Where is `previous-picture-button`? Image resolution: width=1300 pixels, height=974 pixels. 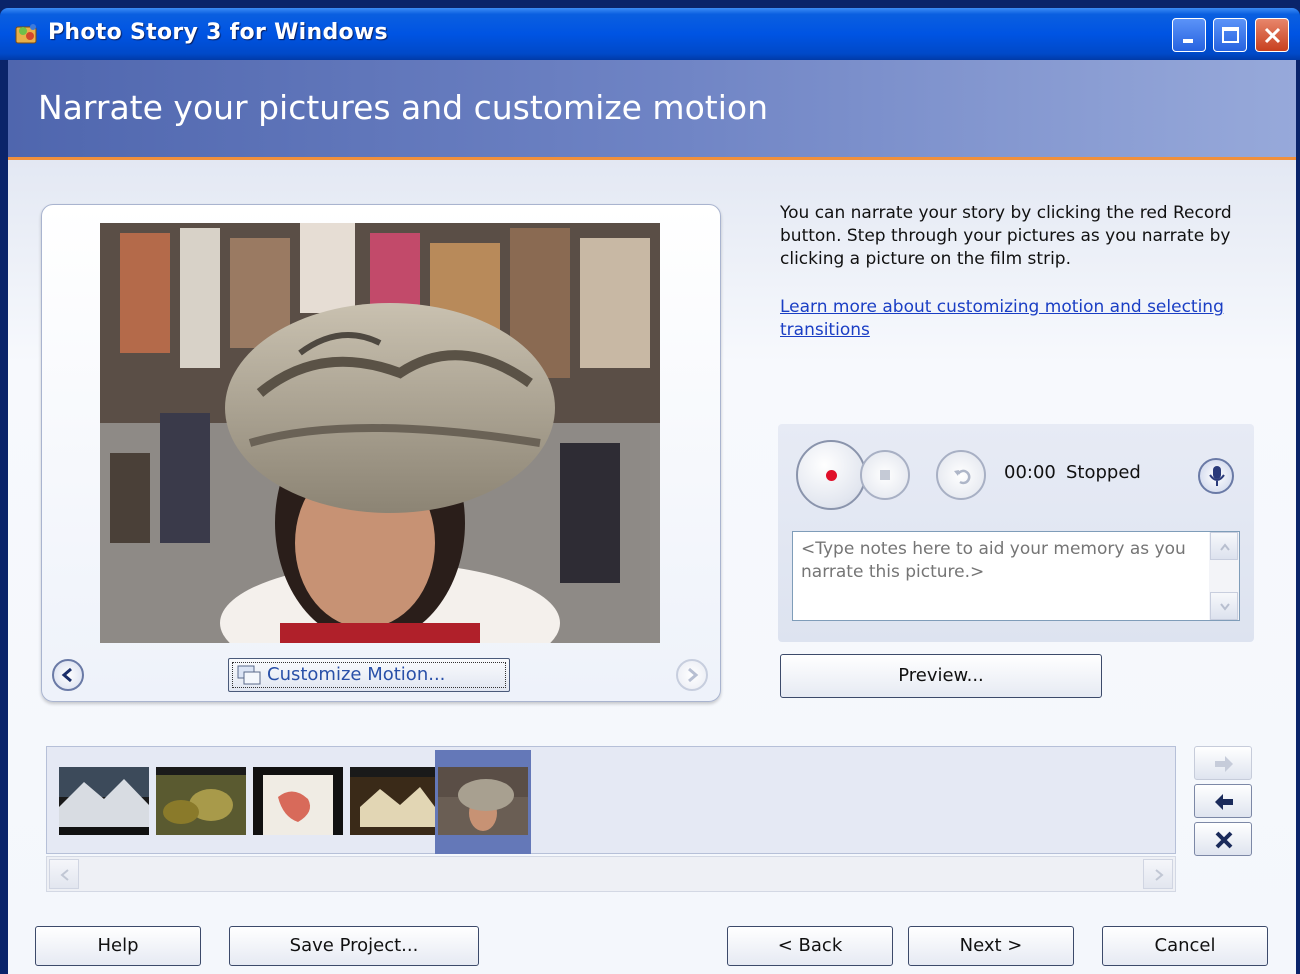
previous-picture-button is located at coordinates (68, 675).